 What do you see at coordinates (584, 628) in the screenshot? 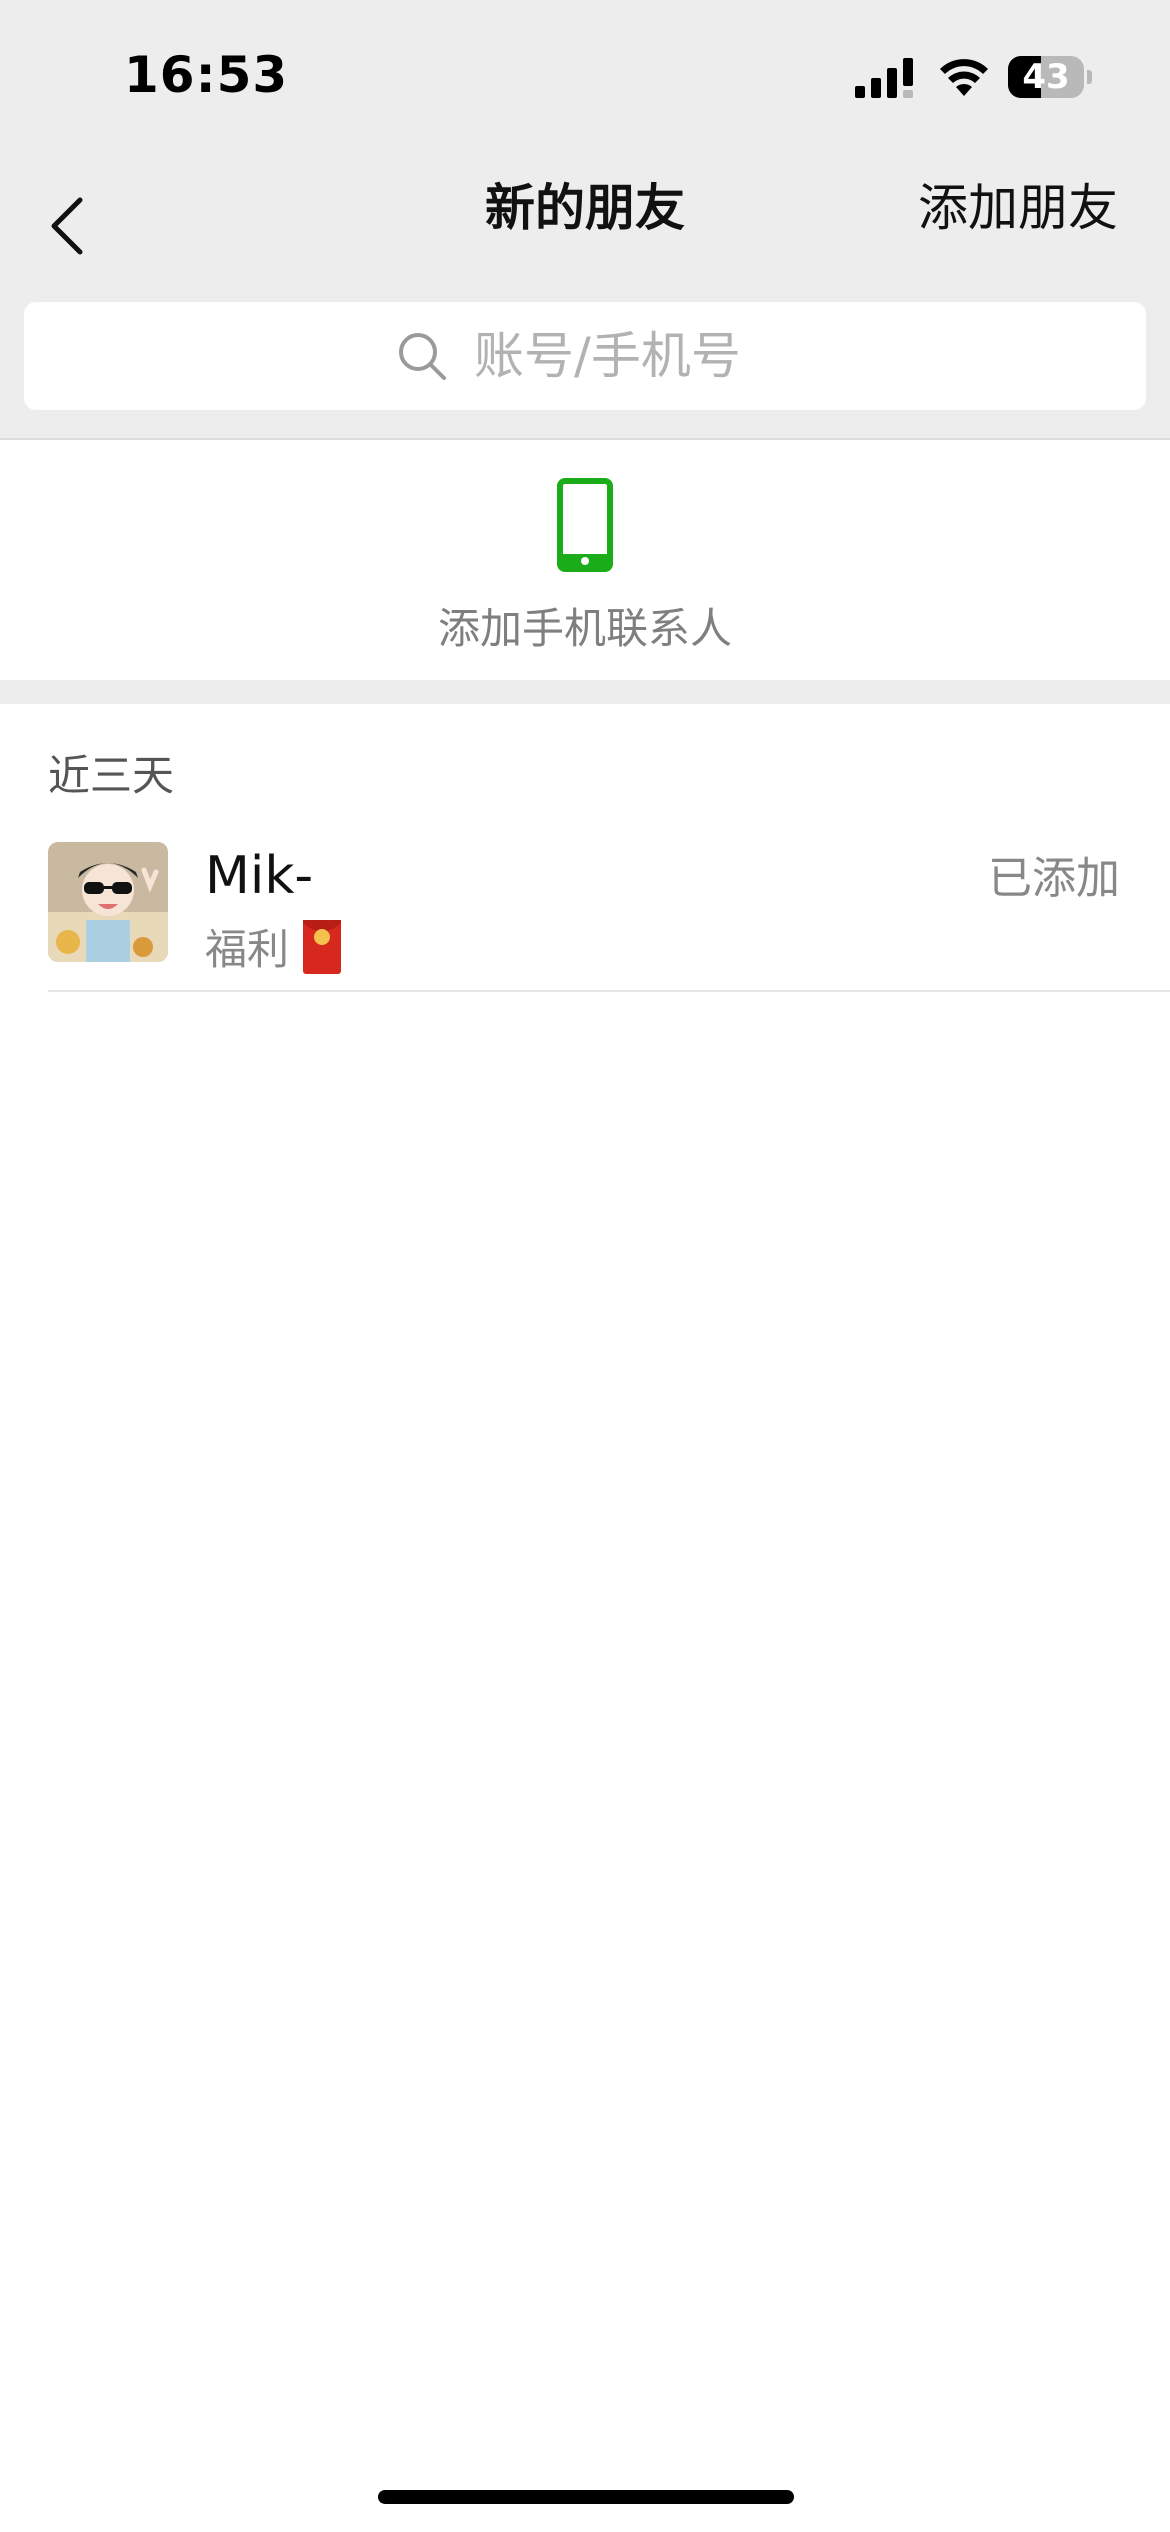
I see `add-phone-contacts-label: 添加手机联系人` at bounding box center [584, 628].